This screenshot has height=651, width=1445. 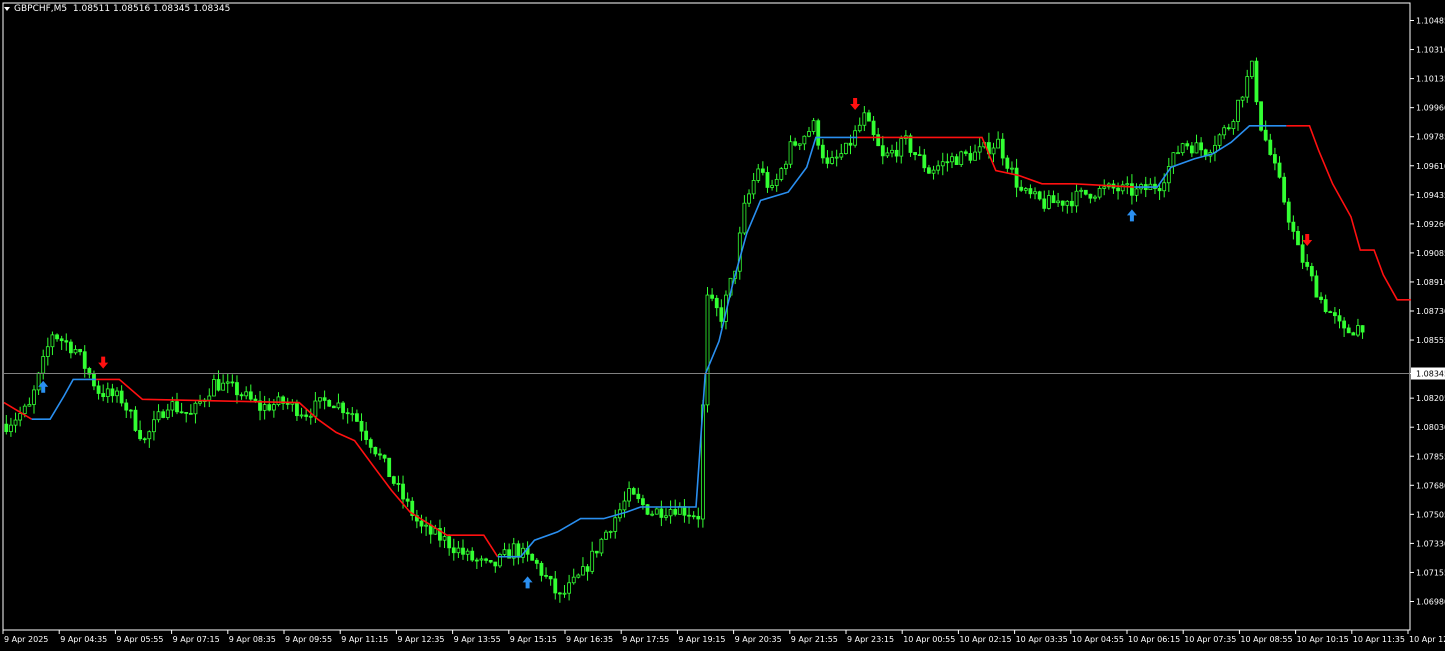 What do you see at coordinates (870, 639) in the screenshot?
I see `time-label: 9 Apr 23:15` at bounding box center [870, 639].